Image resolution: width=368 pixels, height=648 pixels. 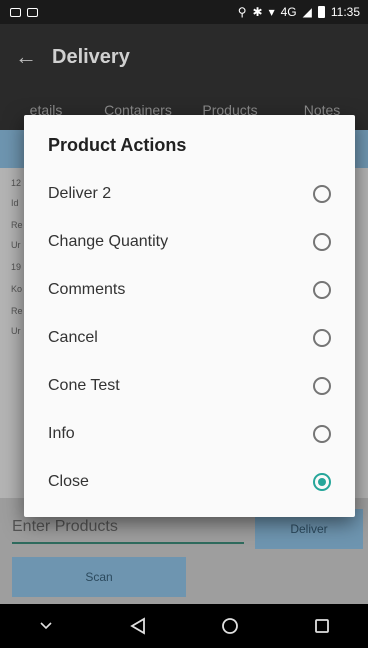 I want to click on option-close: Close, so click(x=189, y=482).